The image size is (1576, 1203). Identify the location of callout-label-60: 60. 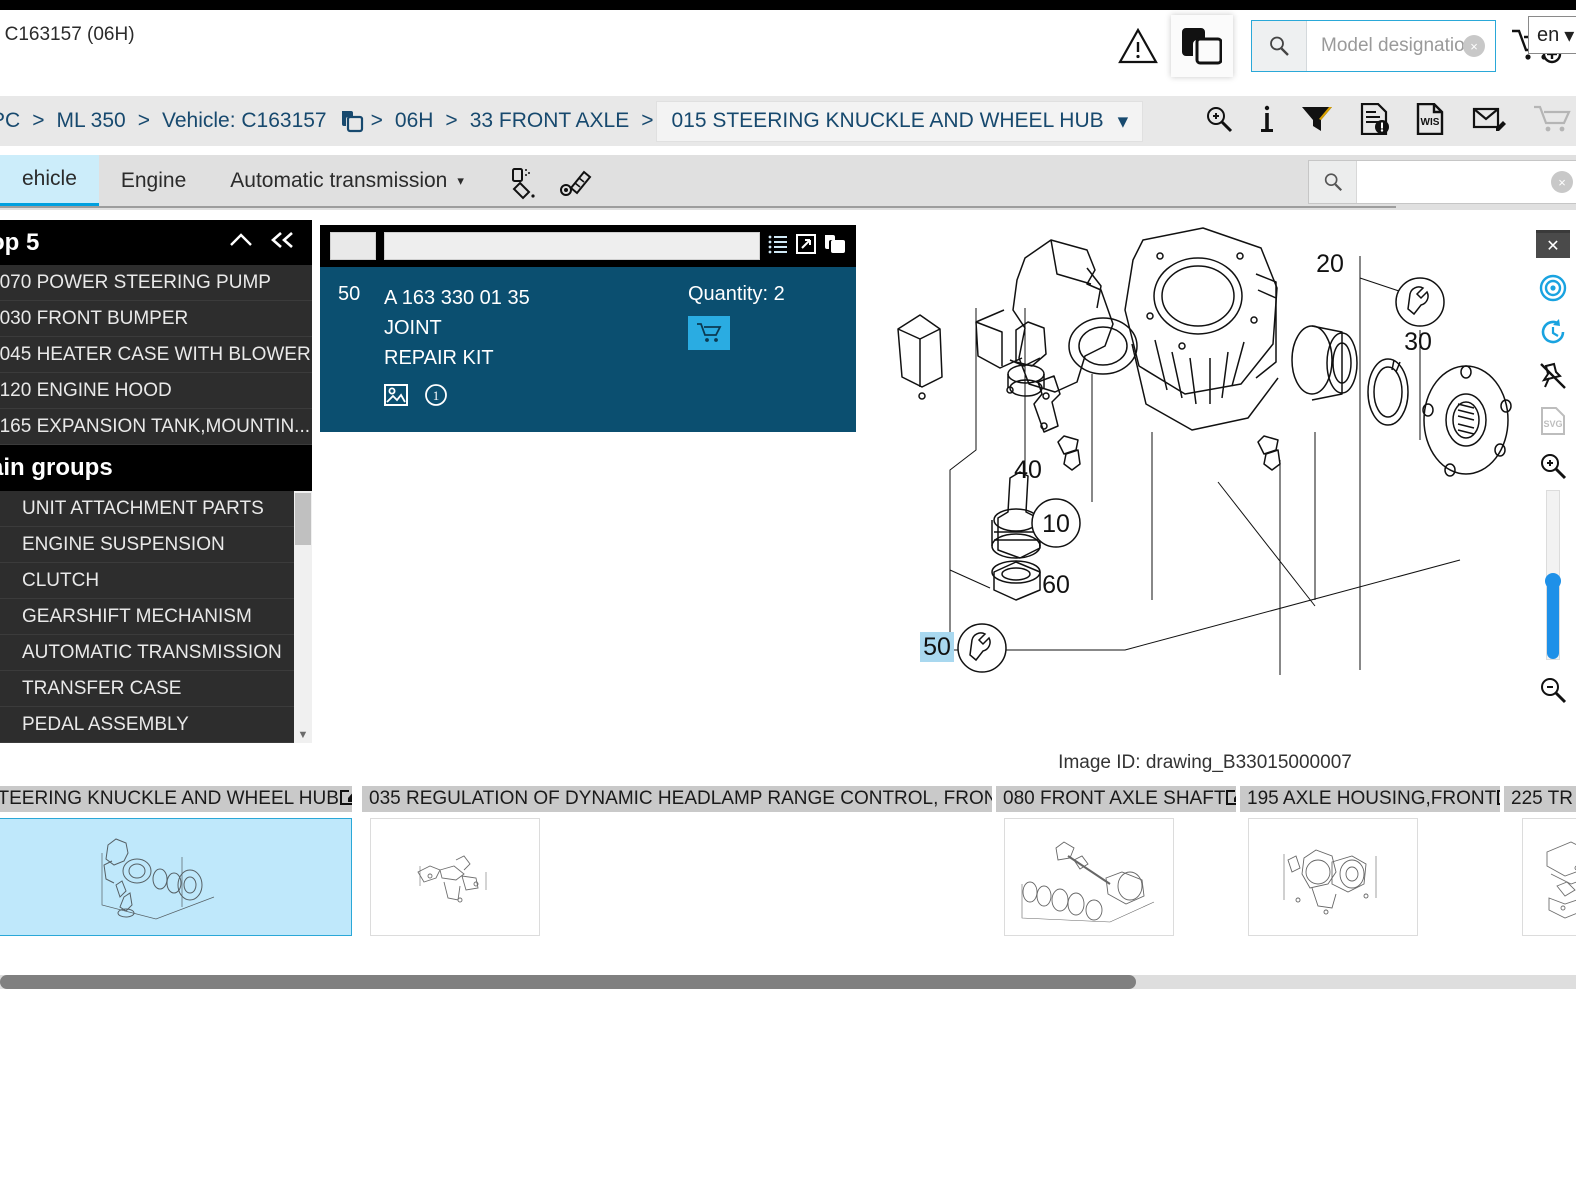
(1056, 585).